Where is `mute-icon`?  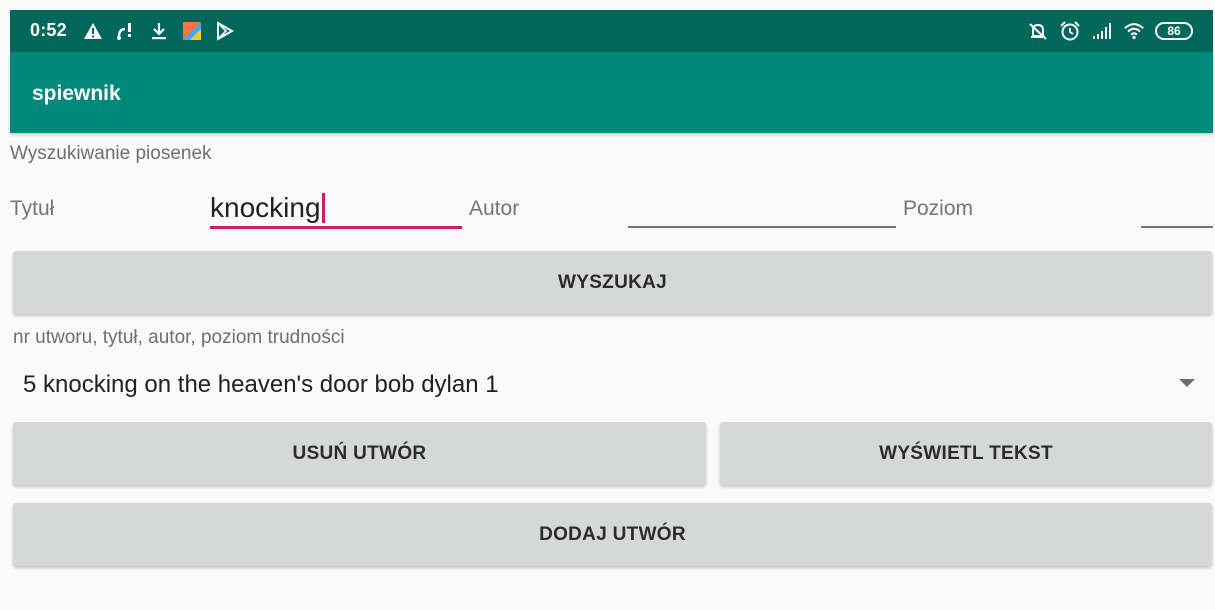 mute-icon is located at coordinates (1038, 31).